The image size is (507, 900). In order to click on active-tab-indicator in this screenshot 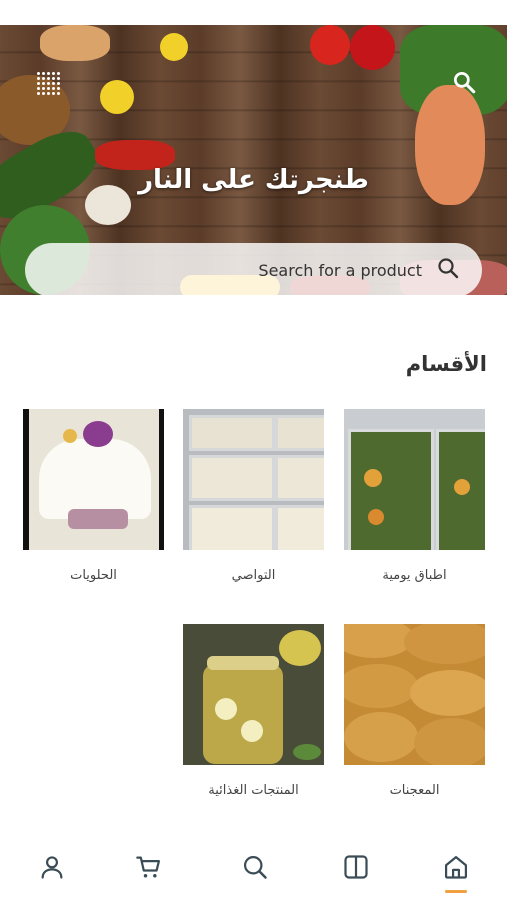, I will do `click(456, 891)`.